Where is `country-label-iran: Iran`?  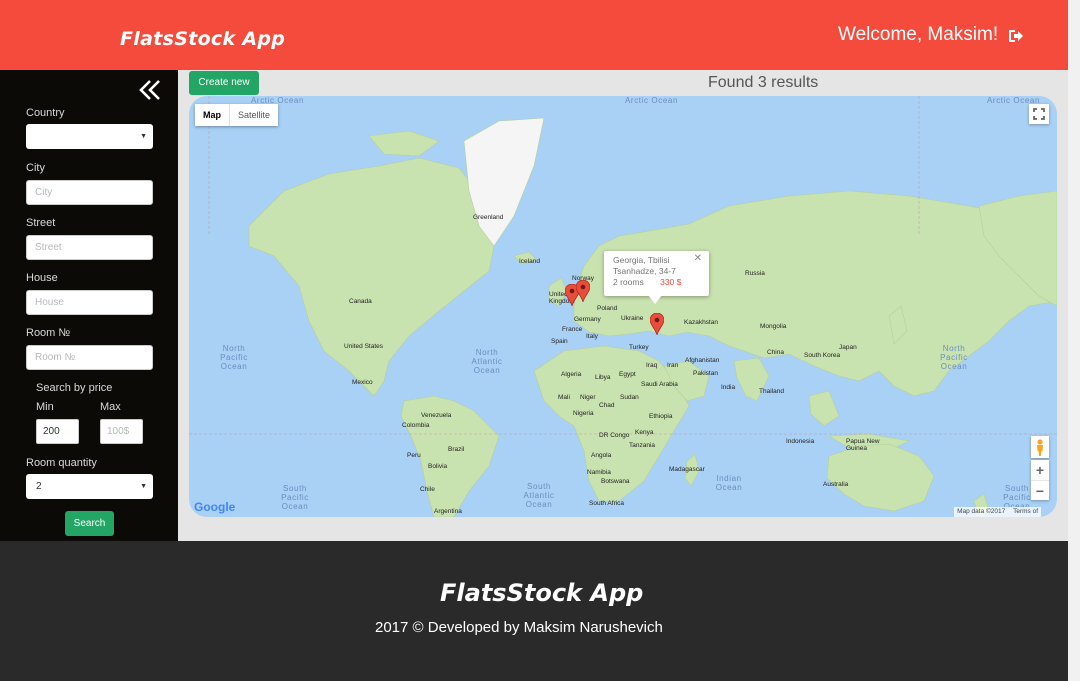
country-label-iran: Iran is located at coordinates (673, 365).